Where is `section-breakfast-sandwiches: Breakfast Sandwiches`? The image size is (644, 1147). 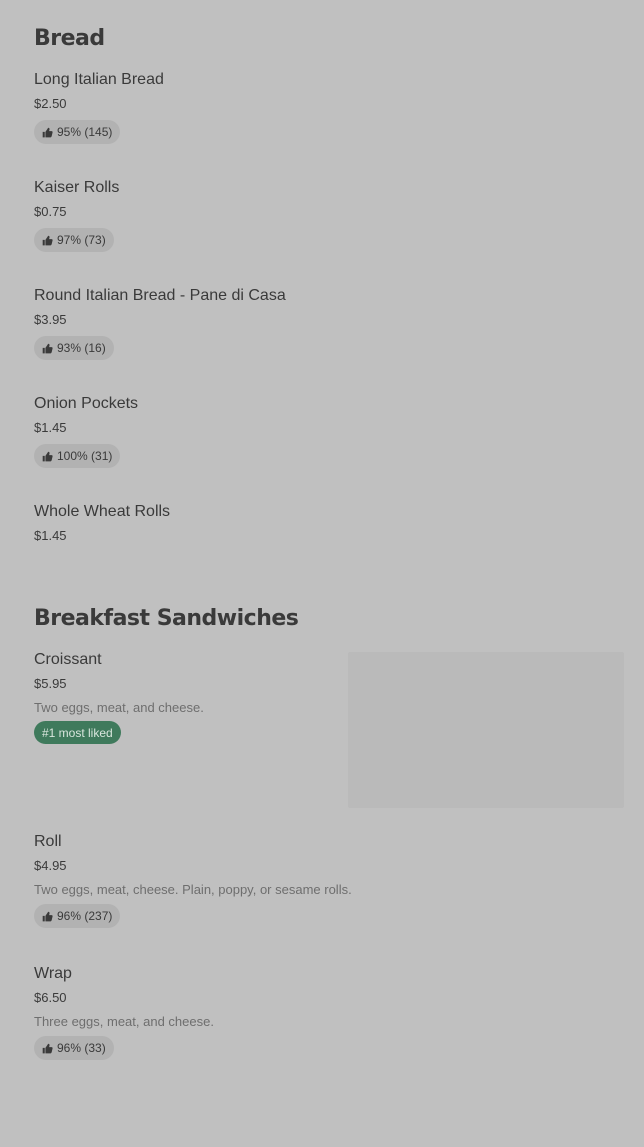 section-breakfast-sandwiches: Breakfast Sandwiches is located at coordinates (329, 619).